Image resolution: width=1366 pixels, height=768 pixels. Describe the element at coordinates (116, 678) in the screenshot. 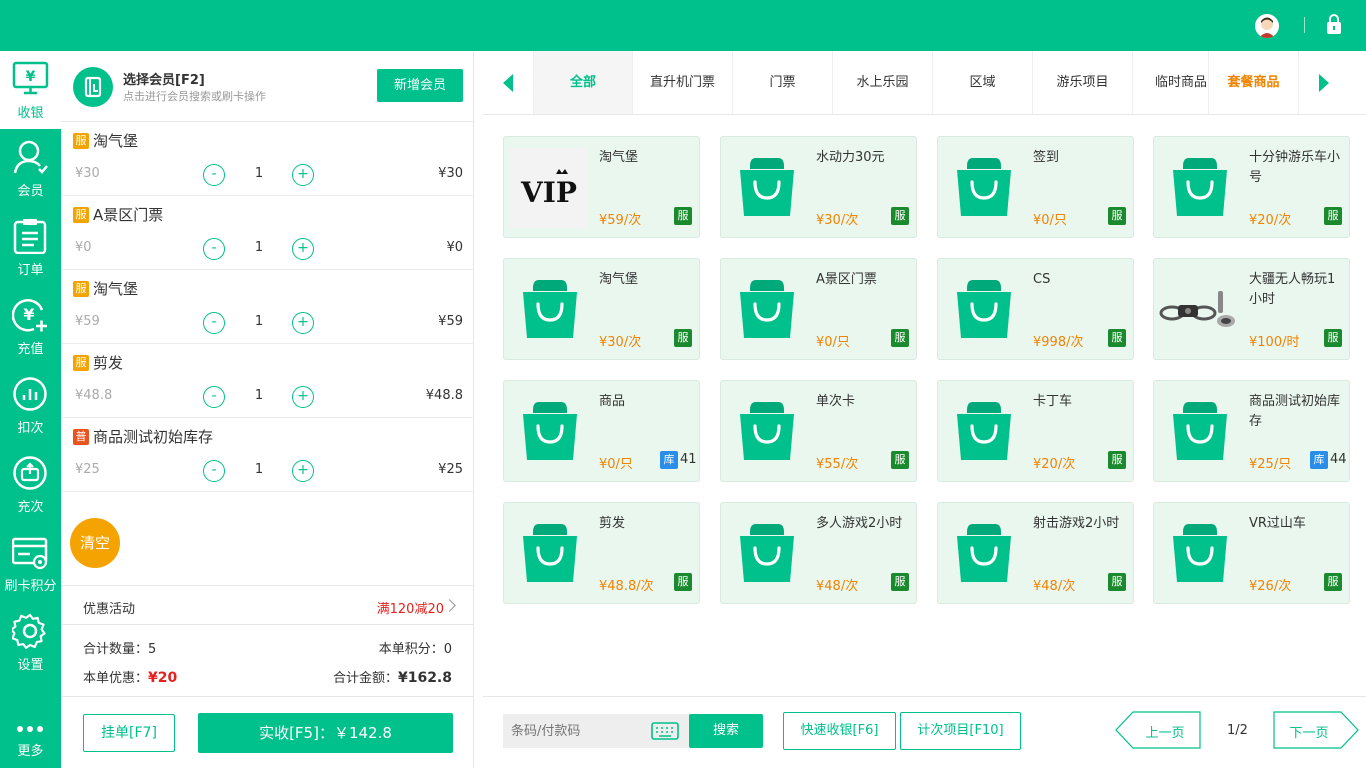

I see `order-discount-label: 本单优惠：` at that location.